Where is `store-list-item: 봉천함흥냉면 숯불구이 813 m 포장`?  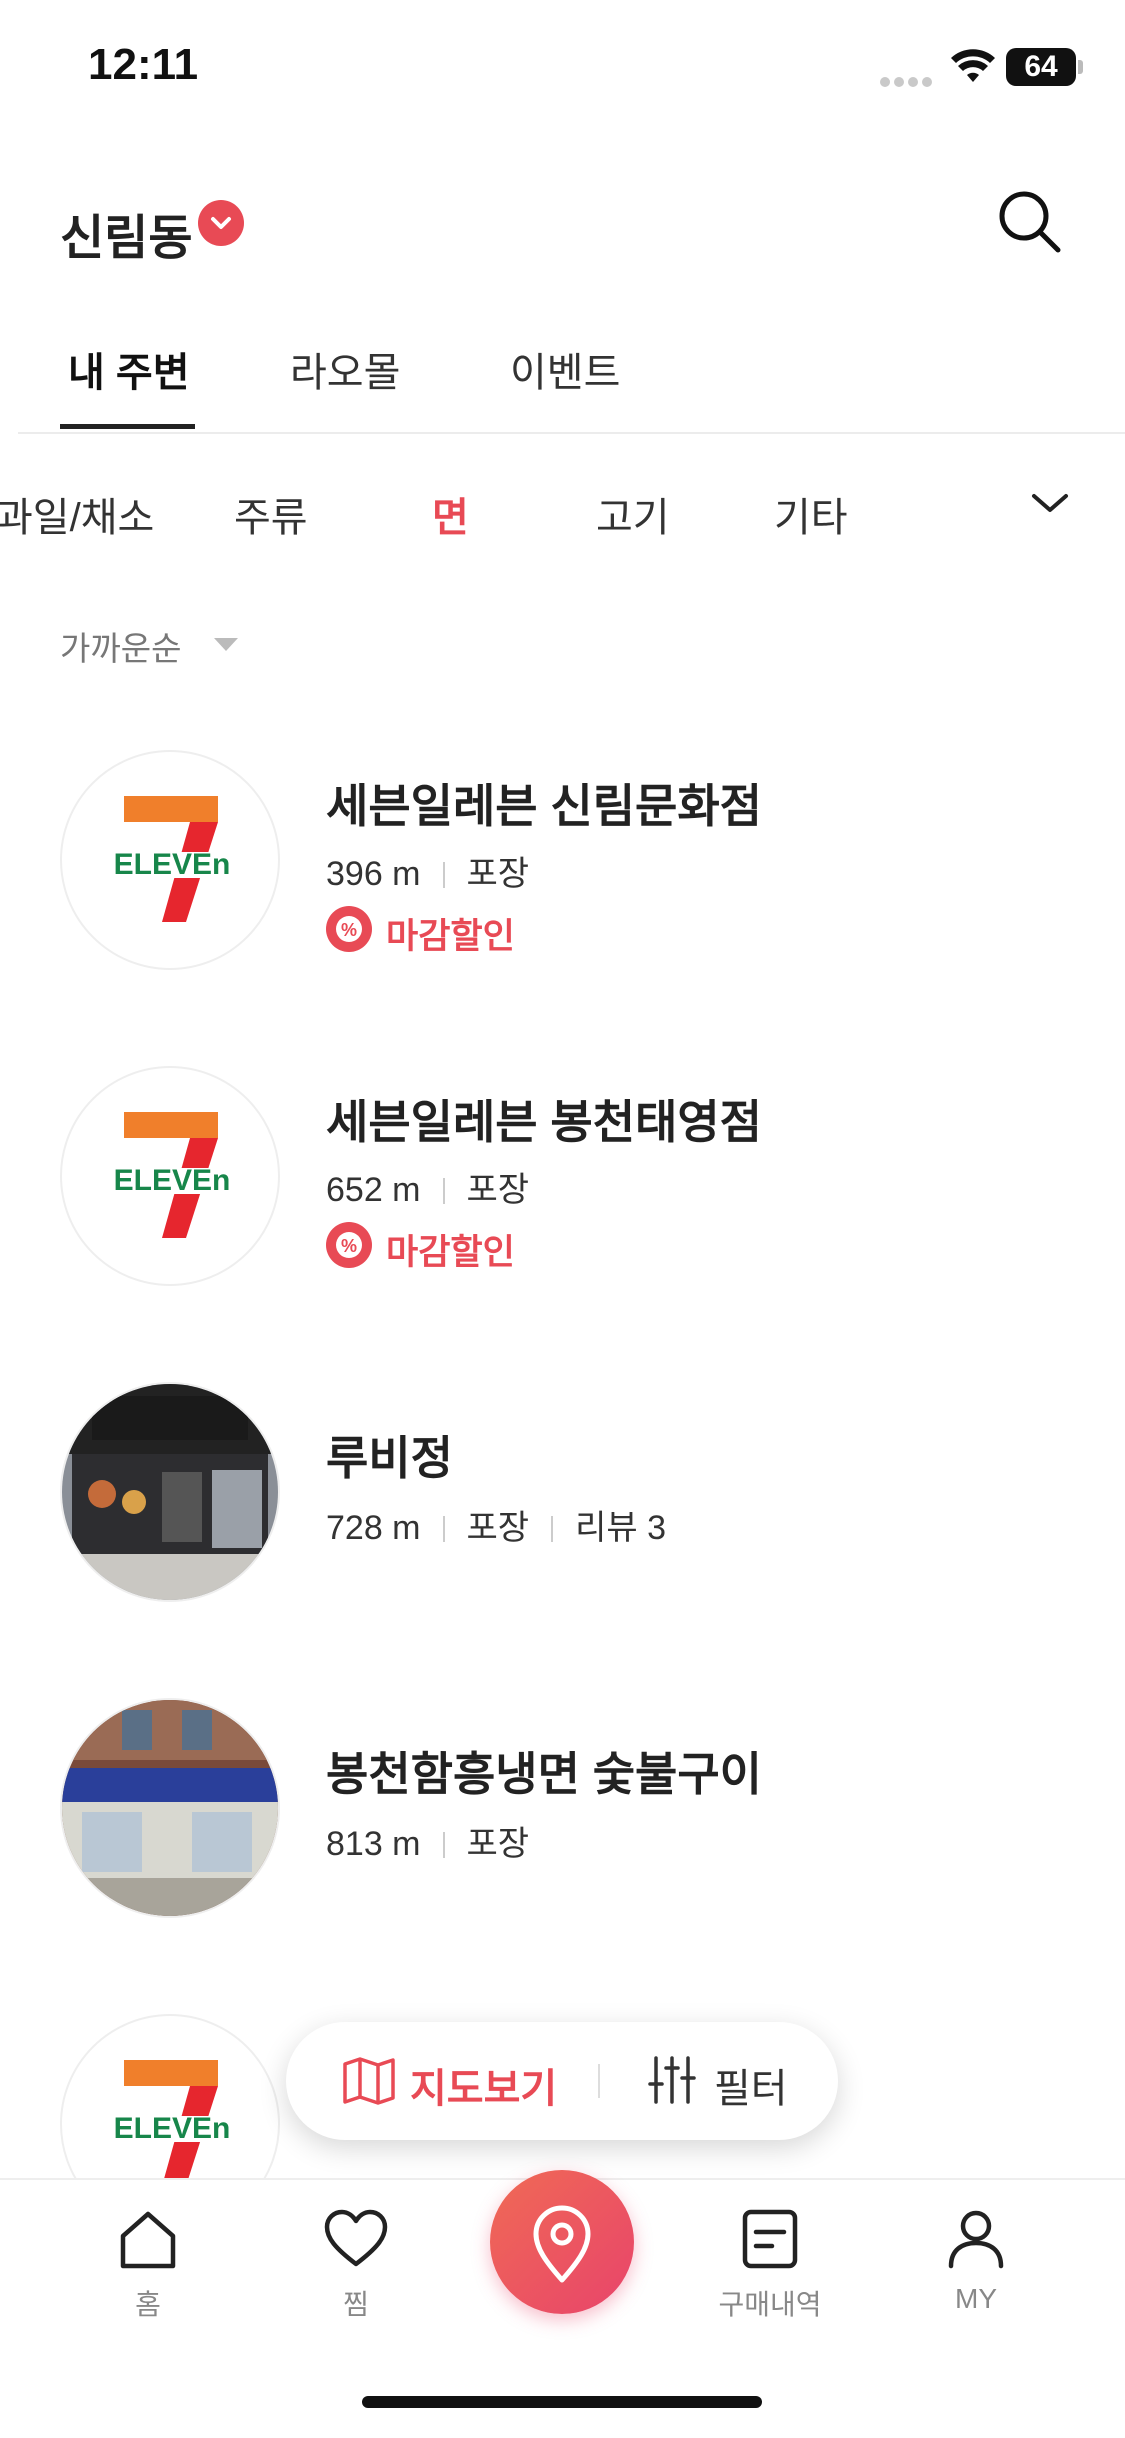
store-list-item: 봉천함흥냉면 숯불구이 813 m 포장 is located at coordinates (592, 1813).